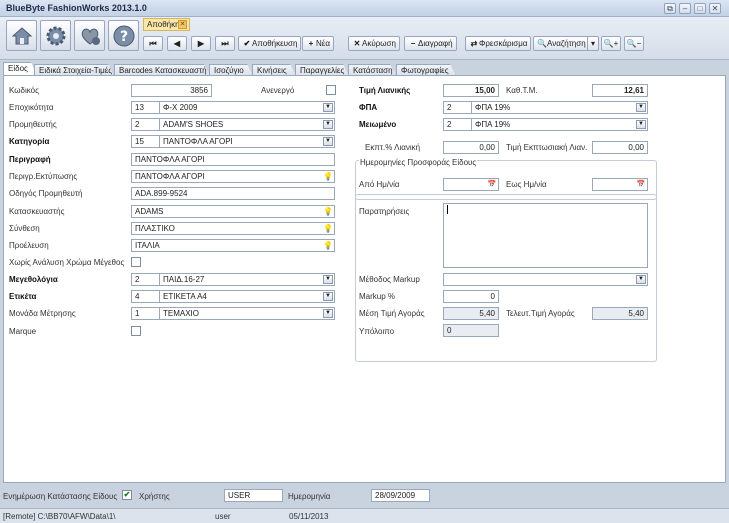 The height and width of the screenshot is (523, 729). Describe the element at coordinates (430, 43) in the screenshot. I see `delete-button: − Διαγραφή` at that location.